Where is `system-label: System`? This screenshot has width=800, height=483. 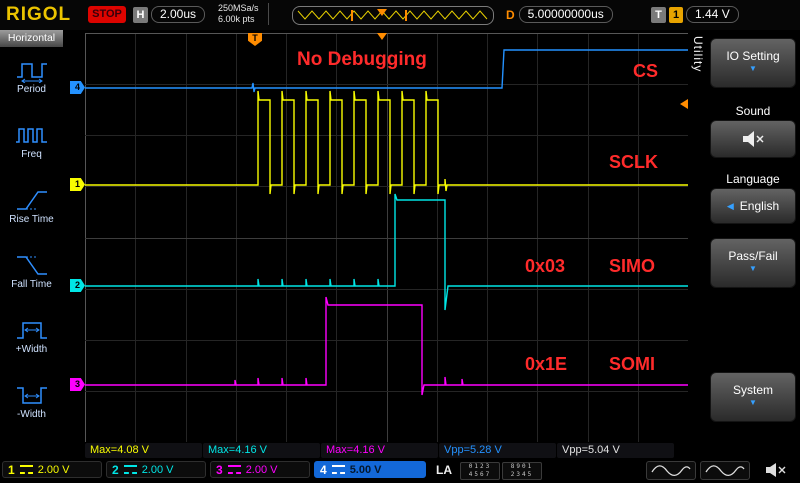 system-label: System is located at coordinates (752, 390).